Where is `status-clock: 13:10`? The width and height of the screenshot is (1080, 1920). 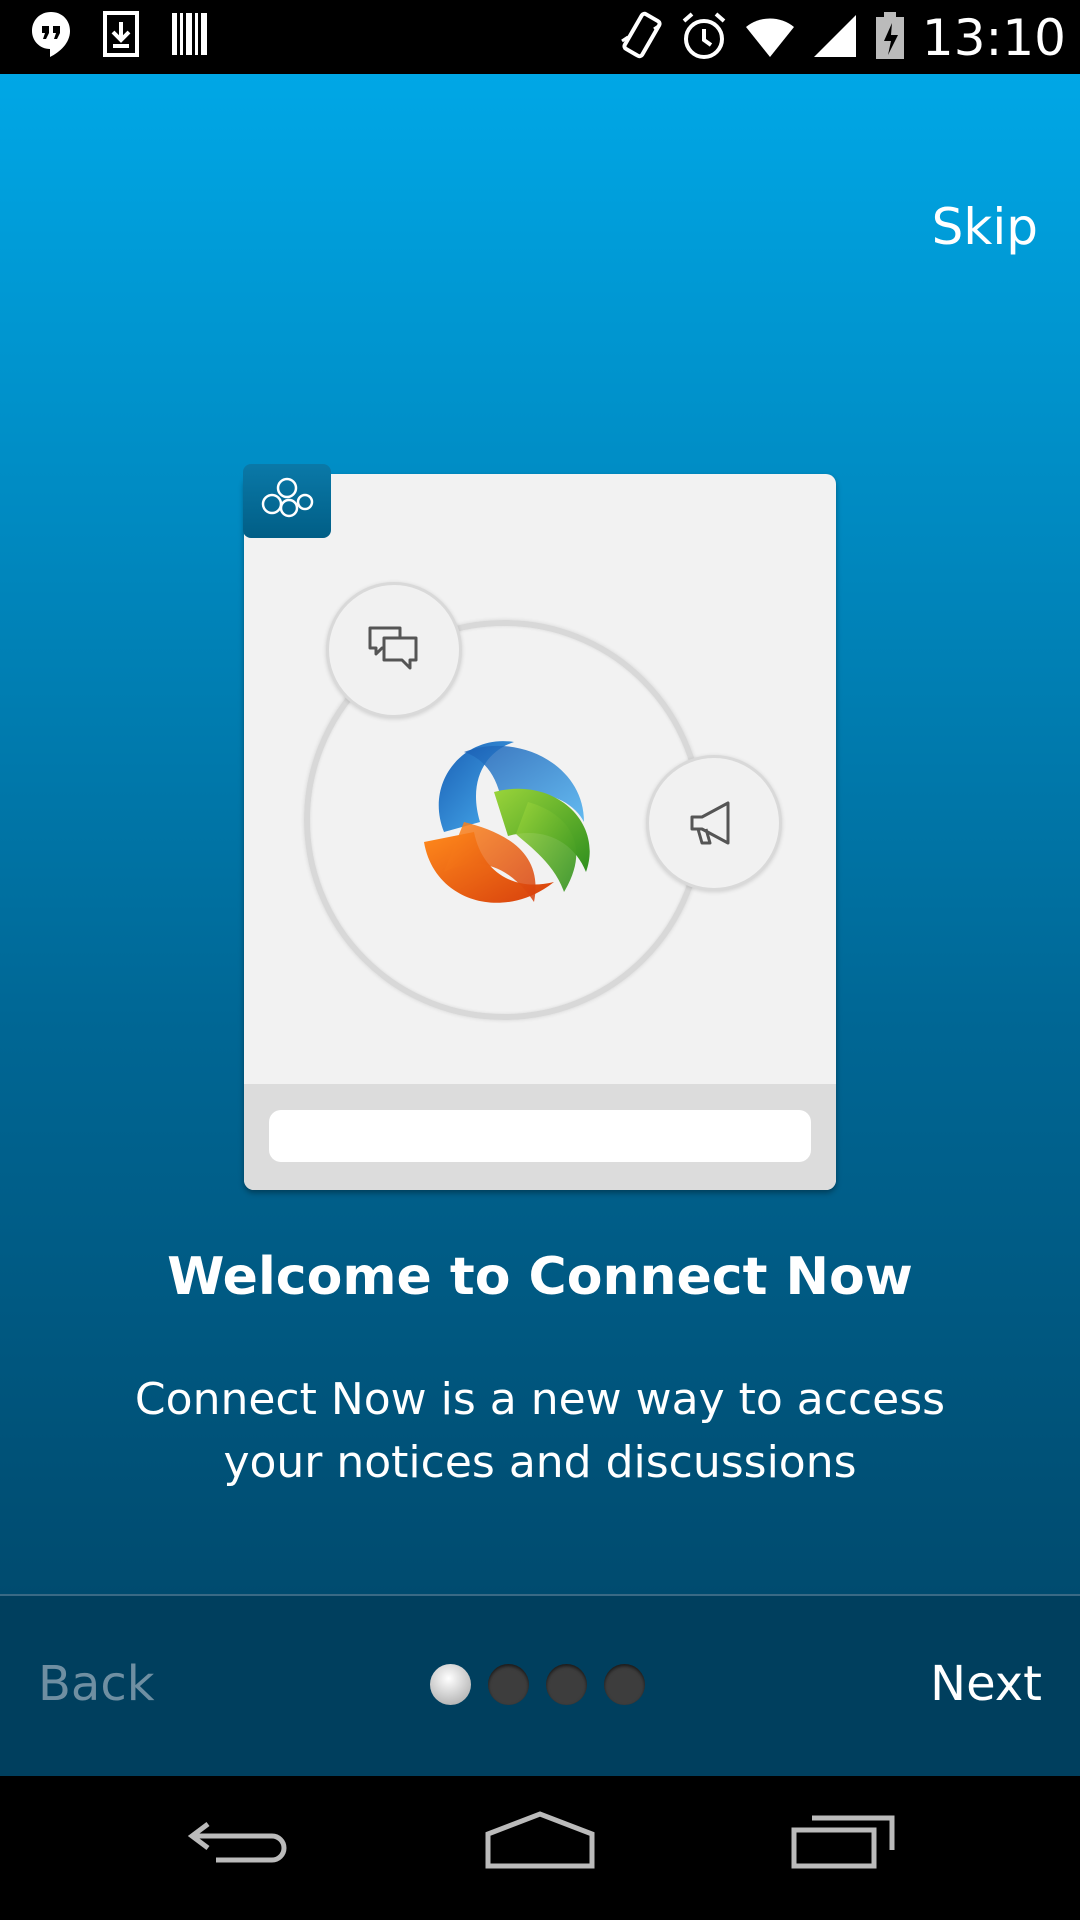 status-clock: 13:10 is located at coordinates (993, 38).